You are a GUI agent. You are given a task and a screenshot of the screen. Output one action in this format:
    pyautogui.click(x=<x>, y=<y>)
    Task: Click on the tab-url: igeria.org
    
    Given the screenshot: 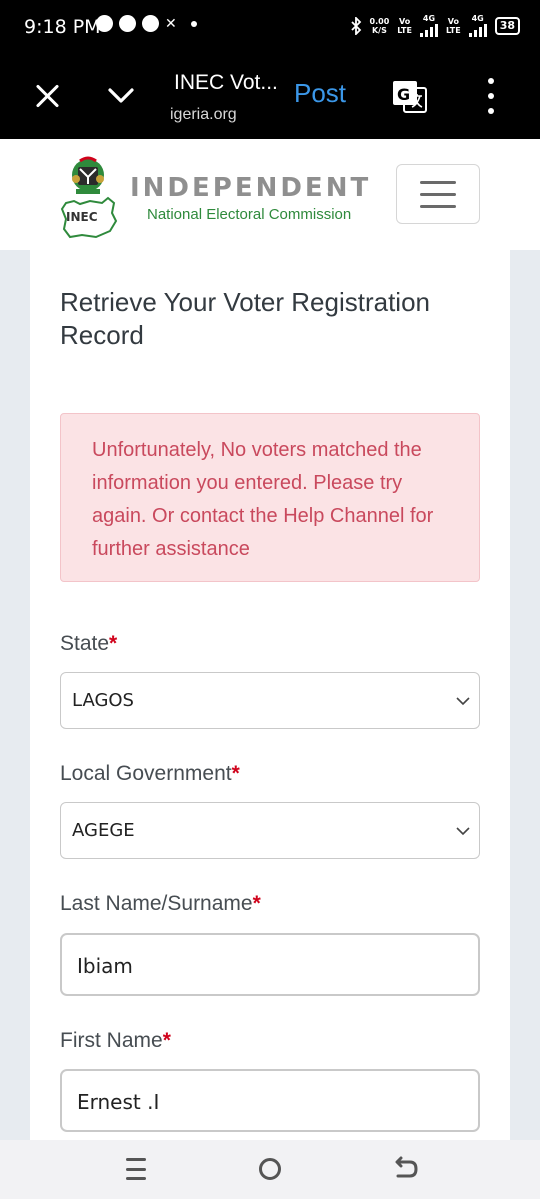 What is the action you would take?
    pyautogui.click(x=203, y=114)
    